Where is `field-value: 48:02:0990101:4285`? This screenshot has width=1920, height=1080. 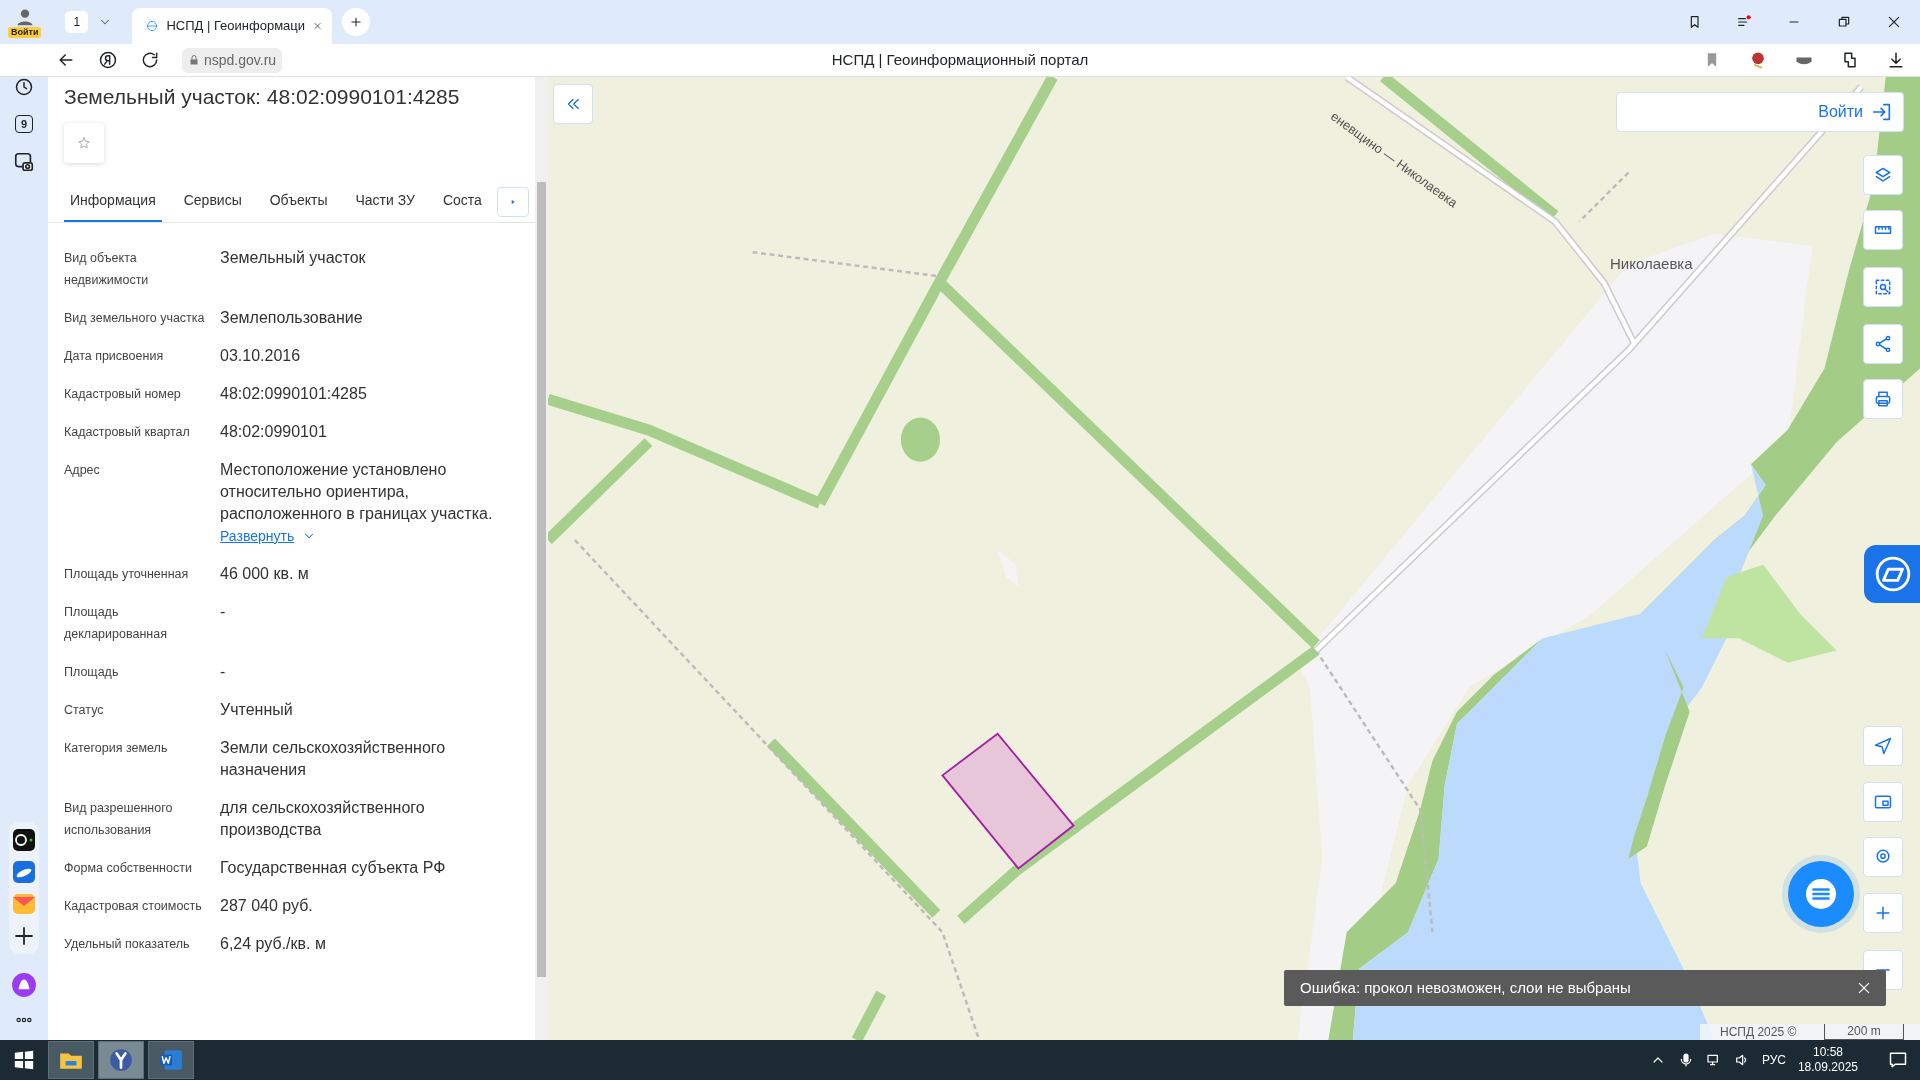
field-value: 48:02:0990101:4285 is located at coordinates (294, 394).